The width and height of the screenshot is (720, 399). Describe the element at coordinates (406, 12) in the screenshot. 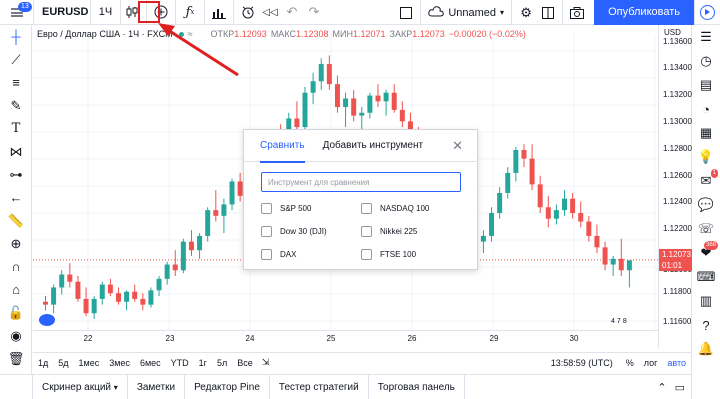

I see `fullscreen-icon` at that location.